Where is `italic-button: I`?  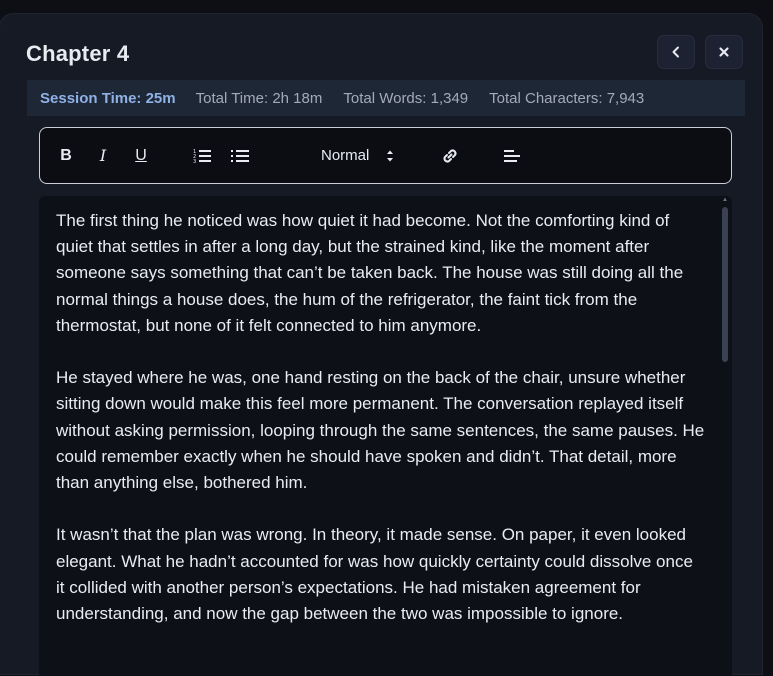
italic-button: I is located at coordinates (103, 155).